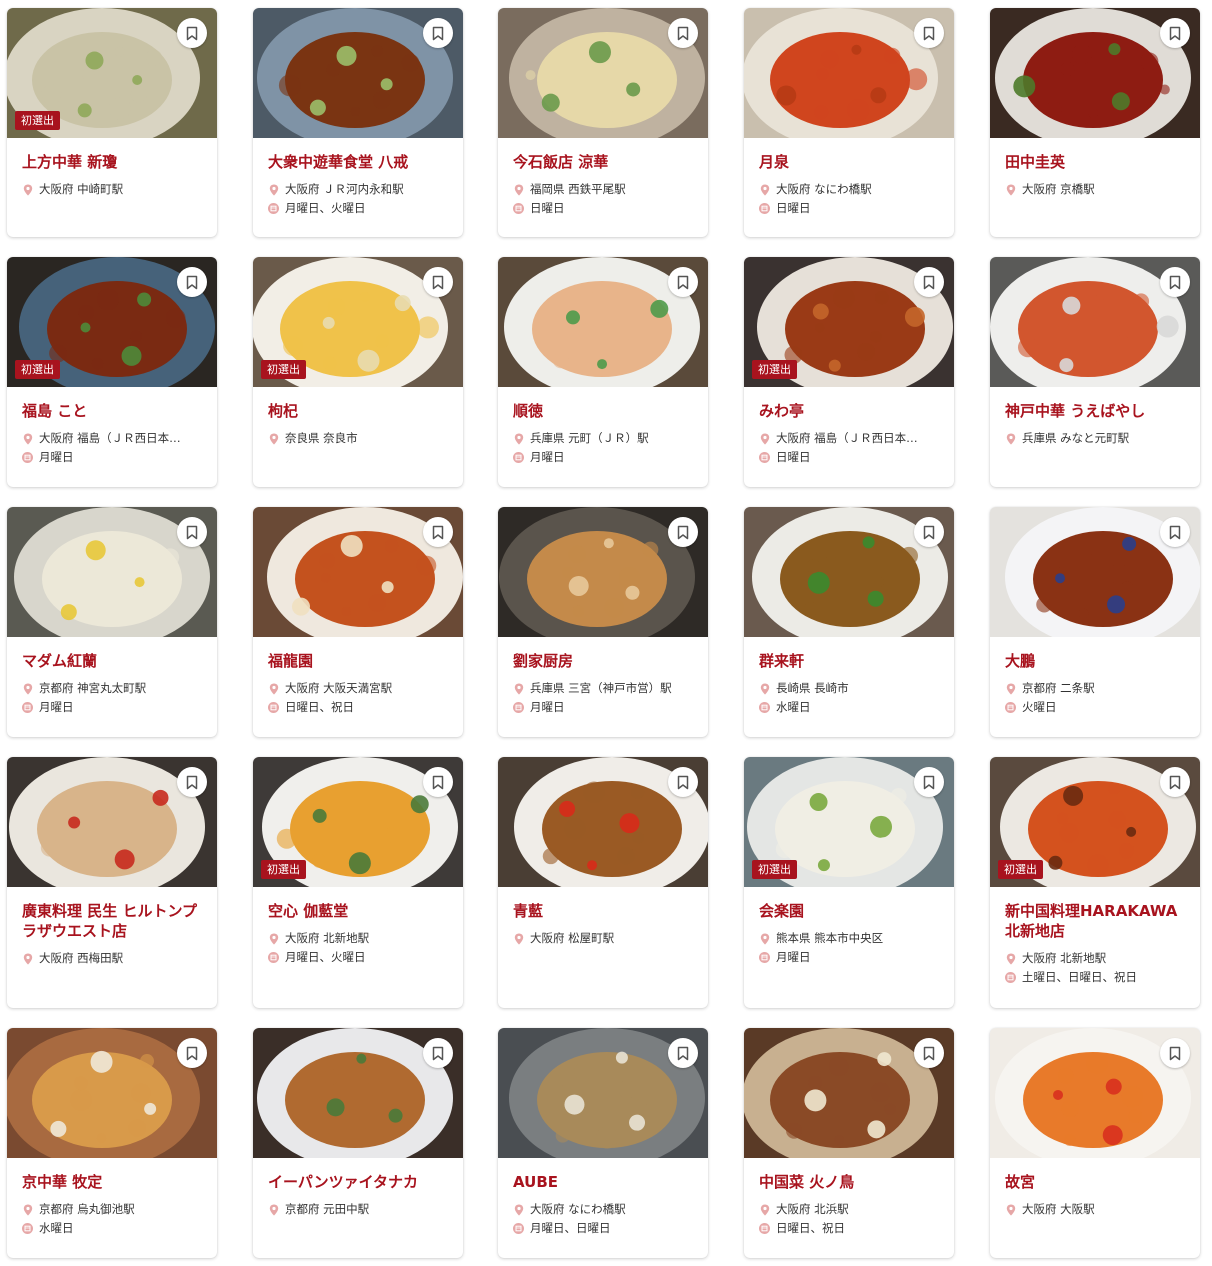 The width and height of the screenshot is (1212, 1266). I want to click on restaurant-card: 初選出 空心 伽藍堂 大阪府 北新地駅 月曜日、火曜日, so click(358, 882).